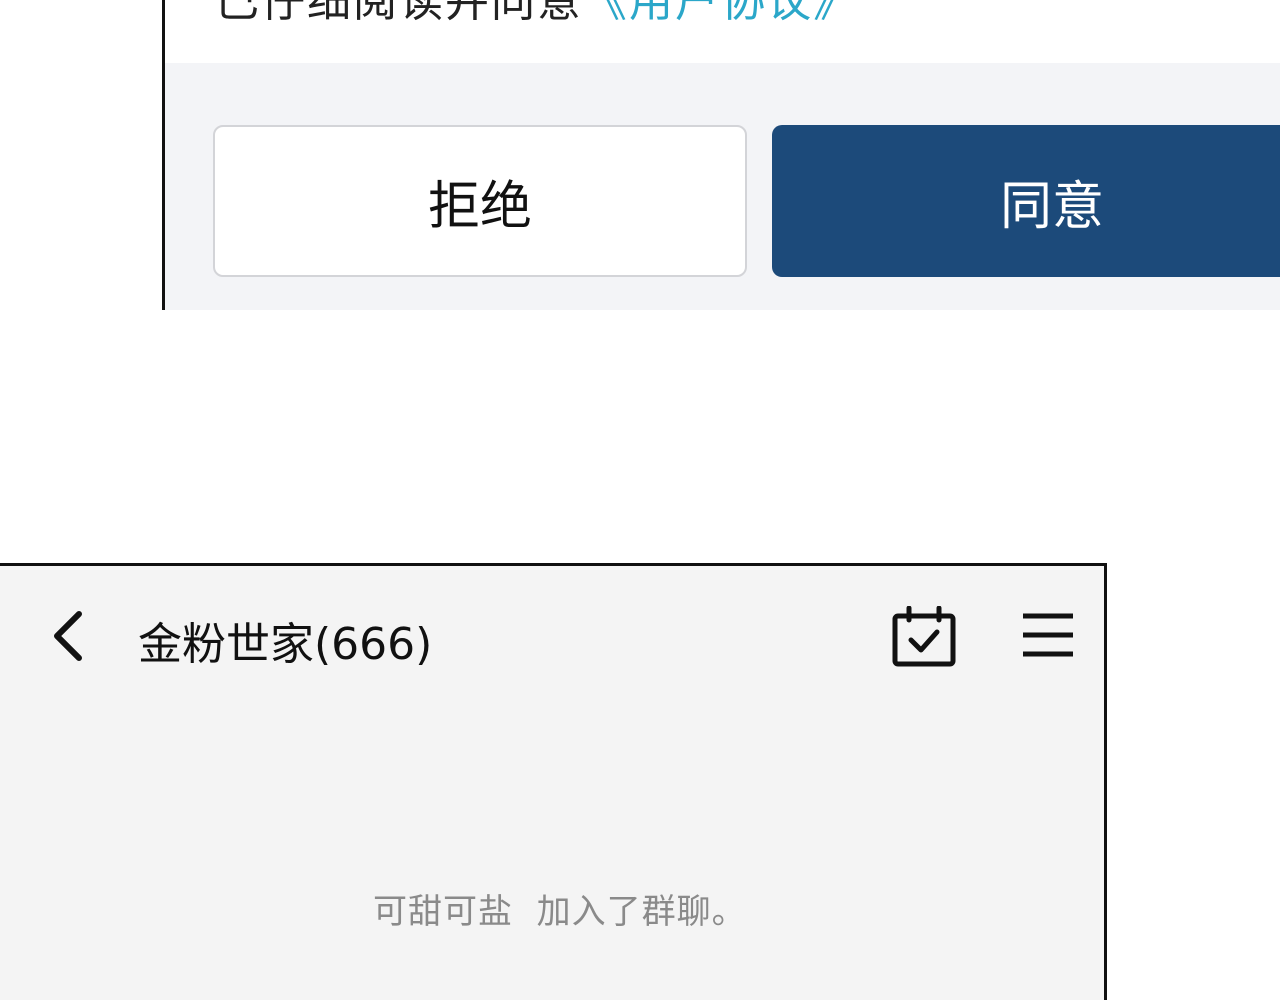  Describe the element at coordinates (285, 644) in the screenshot. I see `chat-title: 金粉世家(666)` at that location.